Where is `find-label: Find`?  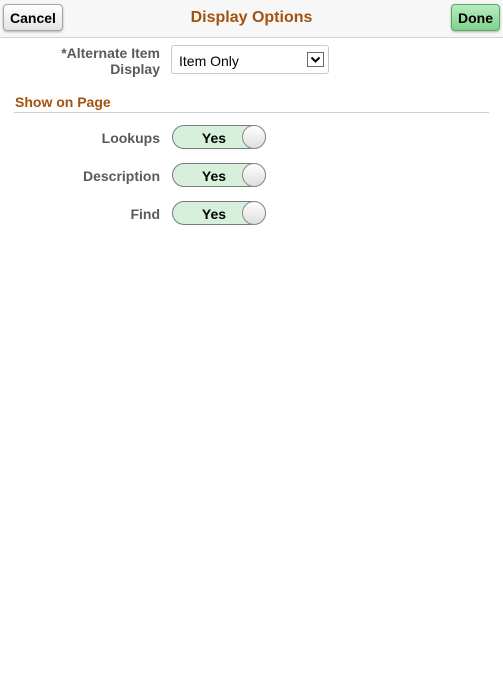 find-label: Find is located at coordinates (145, 214).